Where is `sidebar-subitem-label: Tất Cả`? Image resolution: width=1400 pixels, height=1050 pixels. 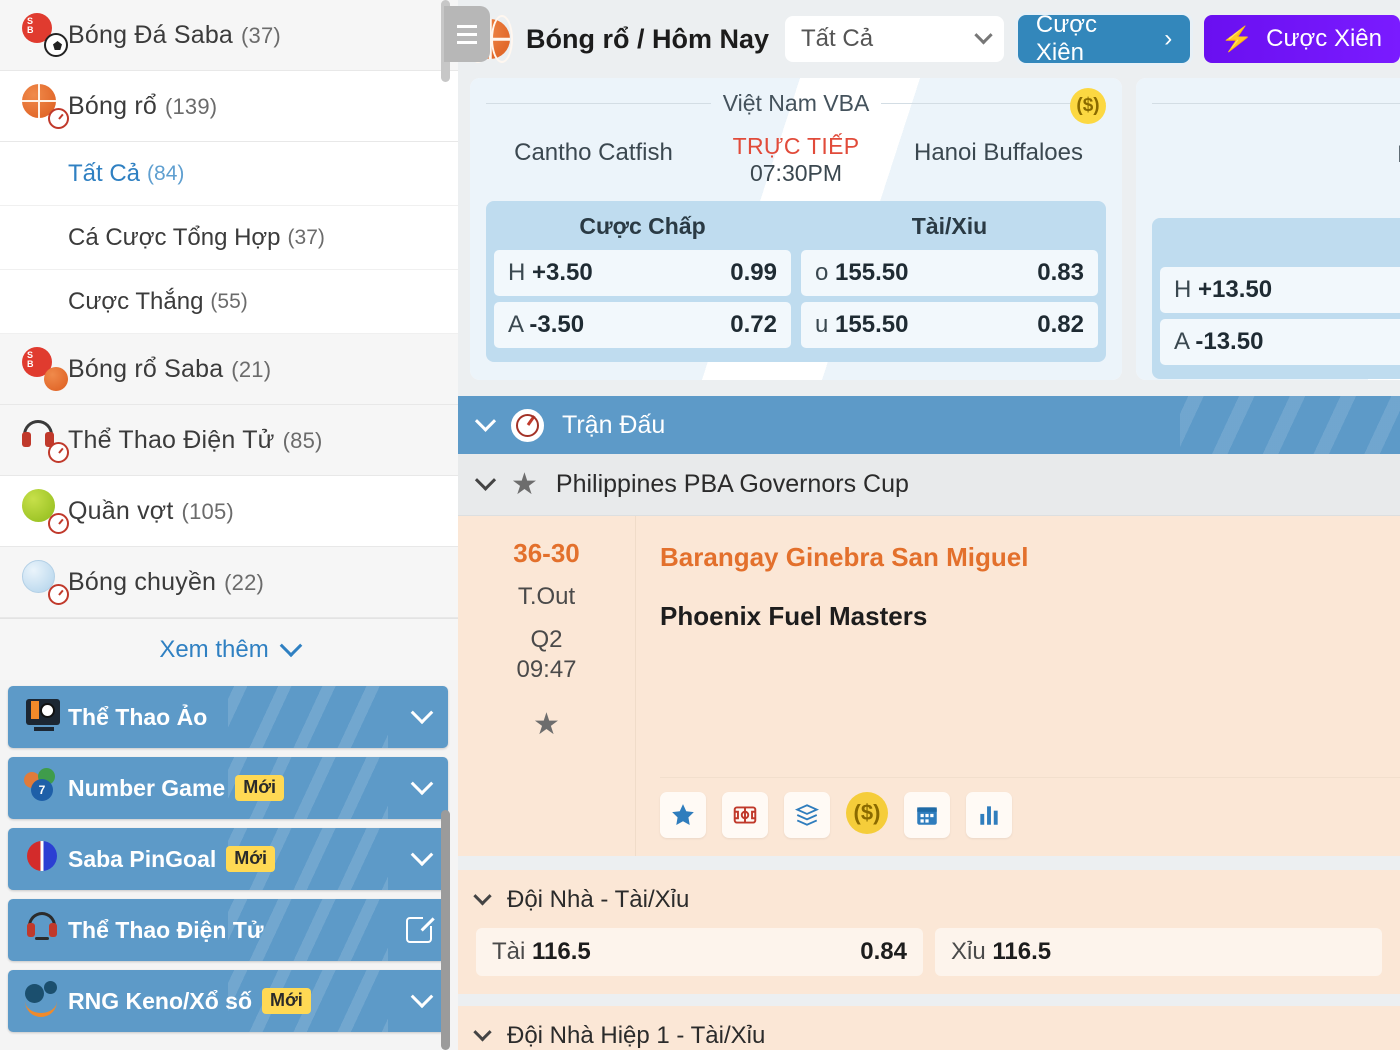 sidebar-subitem-label: Tất Cả is located at coordinates (104, 173).